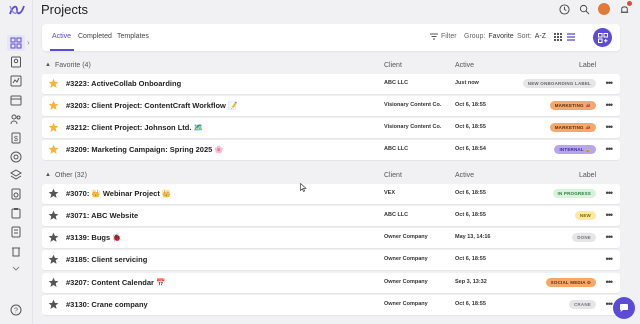  I want to click on project-name: #3071: ABC Website, so click(102, 215).